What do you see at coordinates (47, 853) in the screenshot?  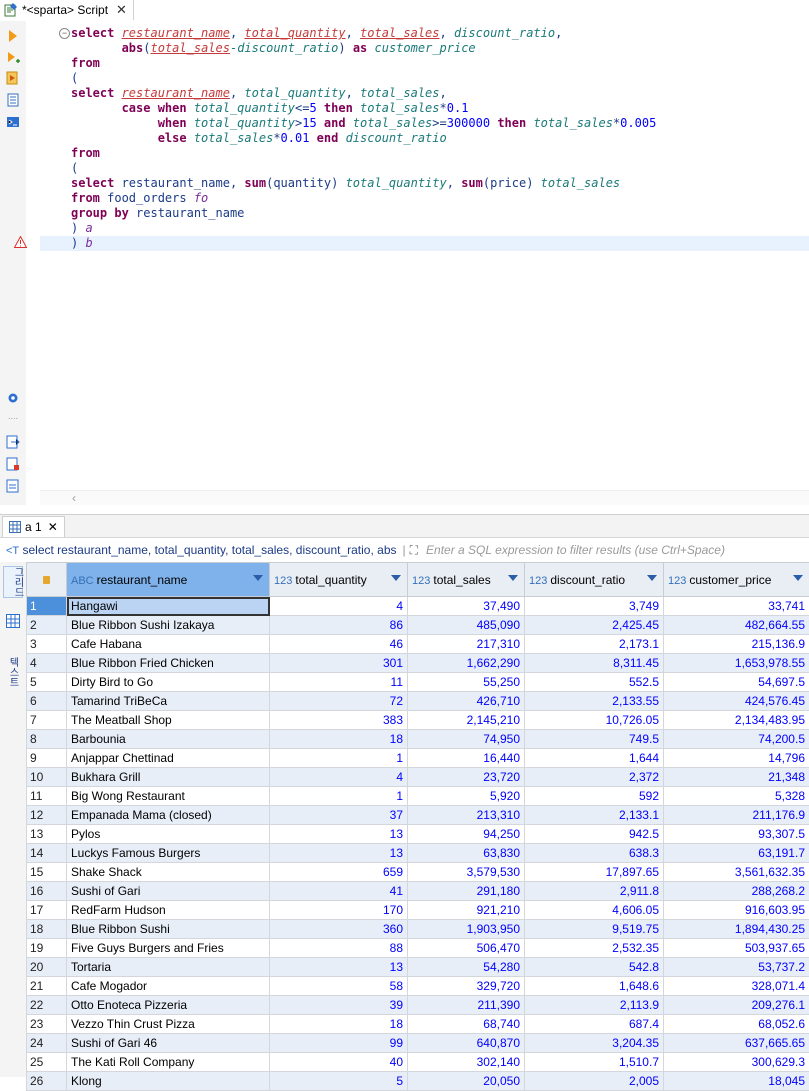 I see `row-number: 14` at bounding box center [47, 853].